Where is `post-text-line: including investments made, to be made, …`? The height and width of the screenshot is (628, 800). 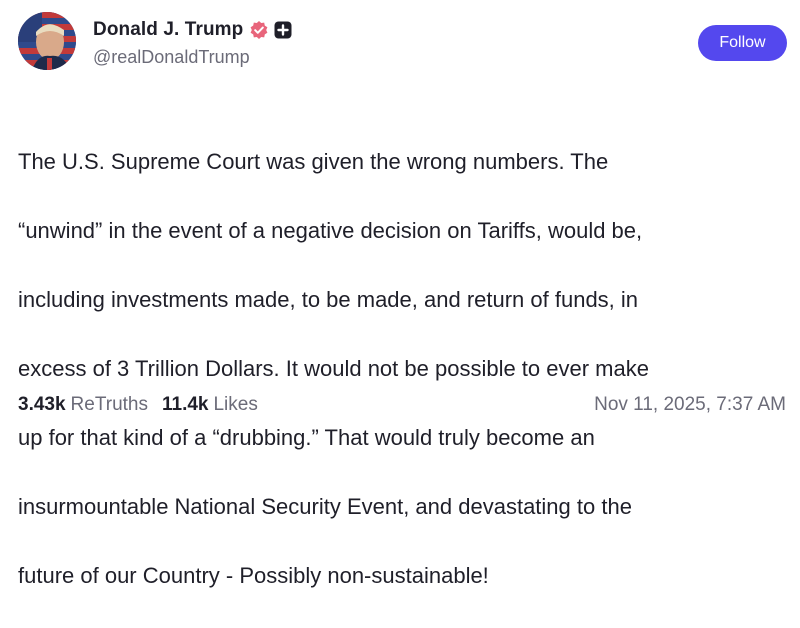
post-text-line: including investments made, to be made, … is located at coordinates (328, 299).